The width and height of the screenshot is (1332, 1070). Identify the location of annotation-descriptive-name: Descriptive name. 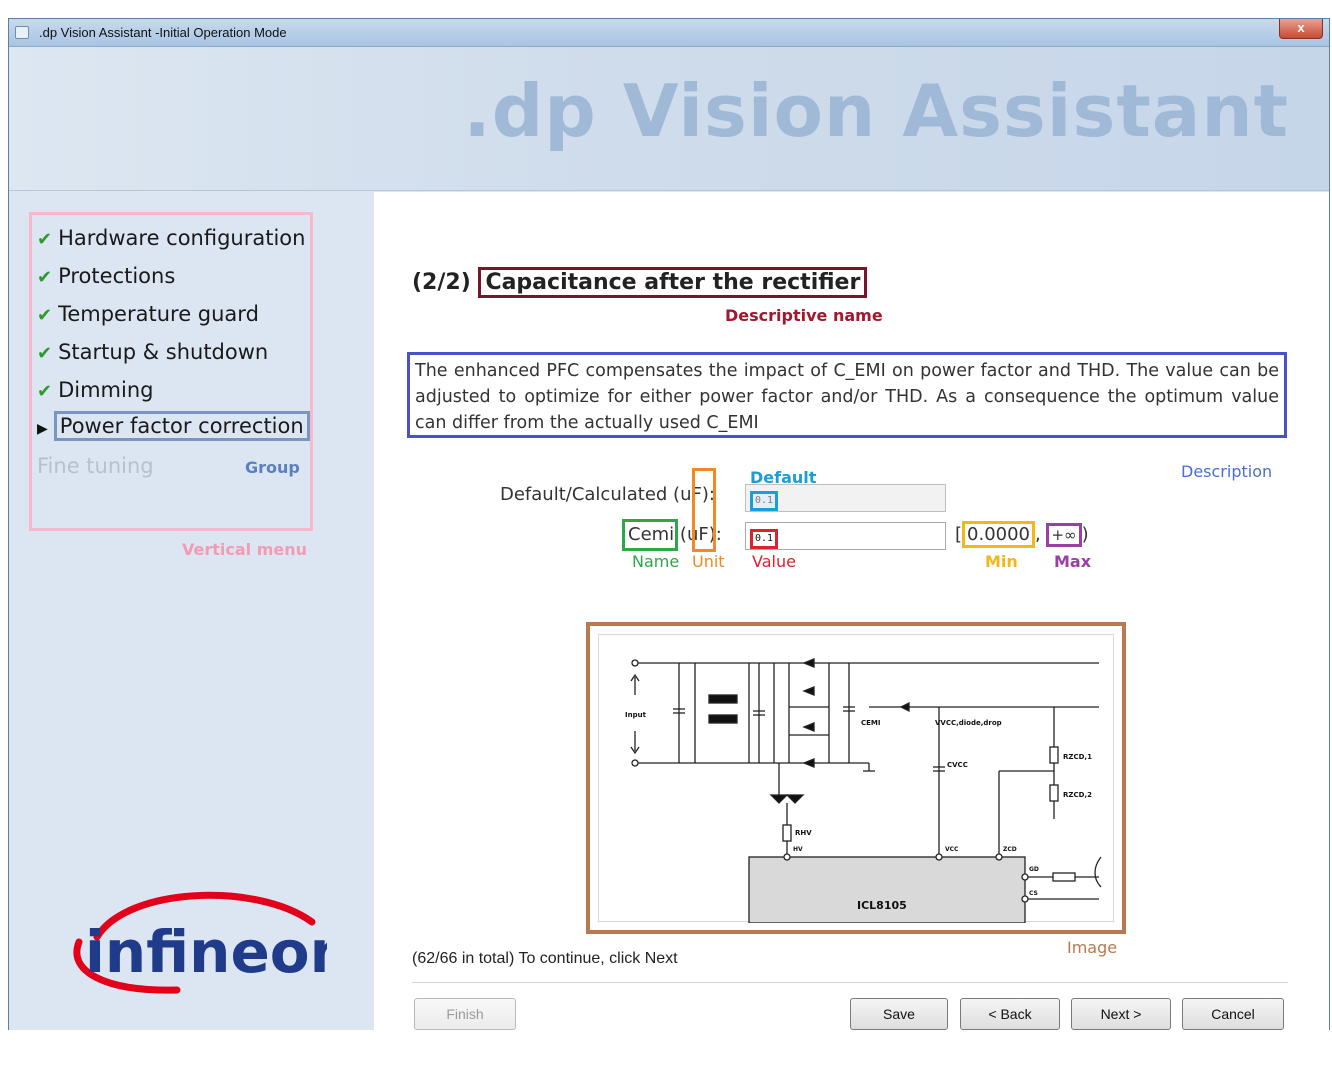
(804, 315).